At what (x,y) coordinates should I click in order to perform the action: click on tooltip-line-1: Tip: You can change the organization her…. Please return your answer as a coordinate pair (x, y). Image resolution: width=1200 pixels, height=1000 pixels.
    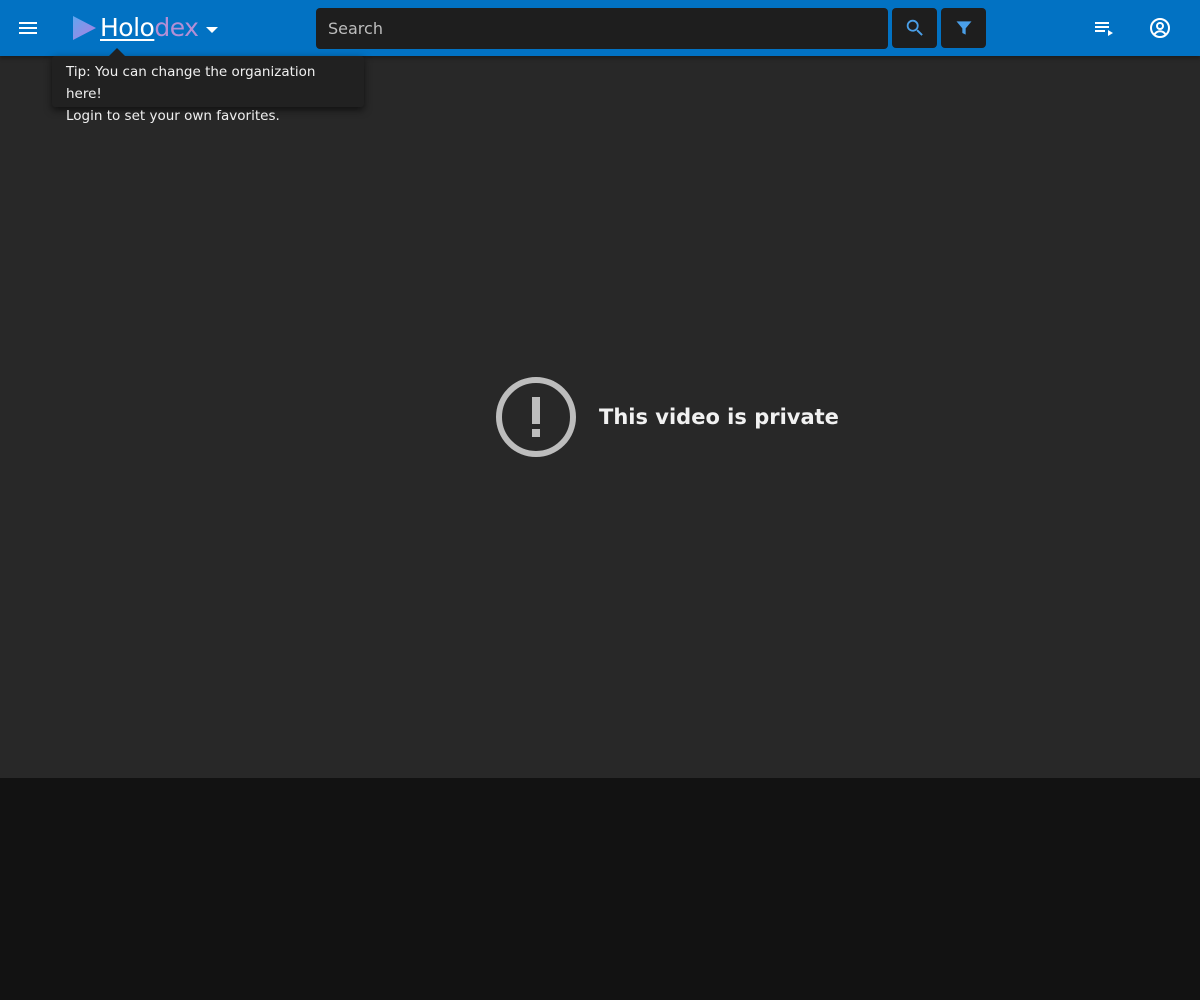
    Looking at the image, I should click on (191, 83).